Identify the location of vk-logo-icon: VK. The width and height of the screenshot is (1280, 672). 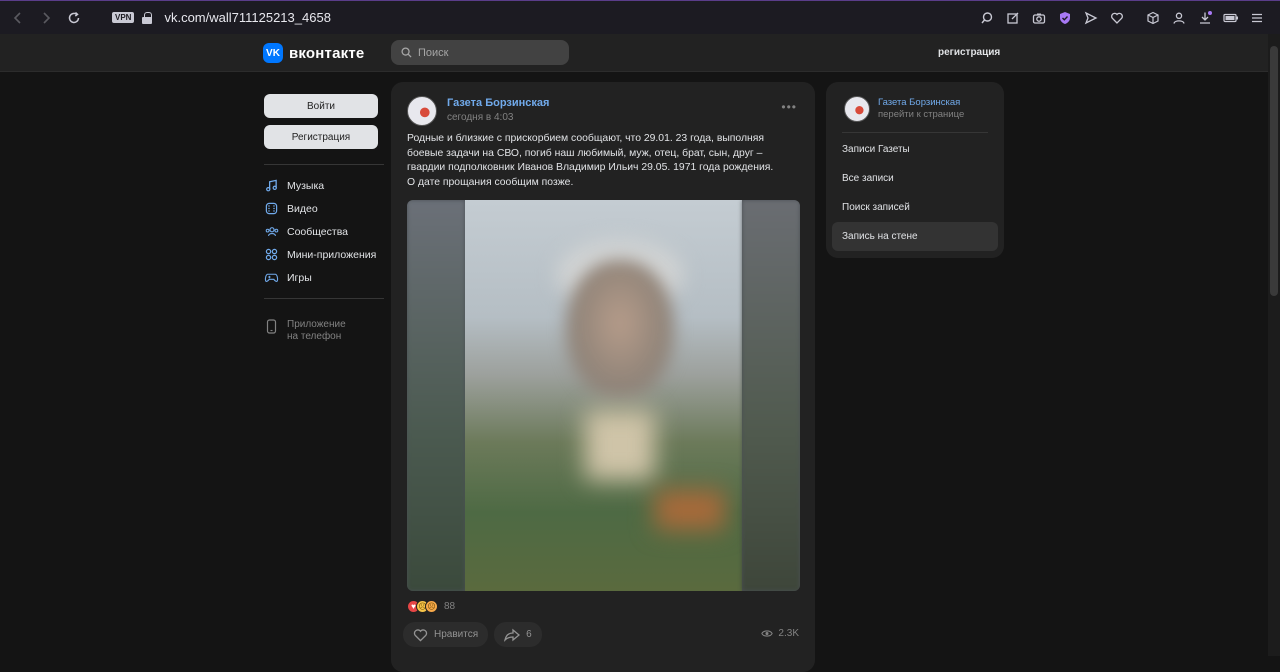
(273, 53).